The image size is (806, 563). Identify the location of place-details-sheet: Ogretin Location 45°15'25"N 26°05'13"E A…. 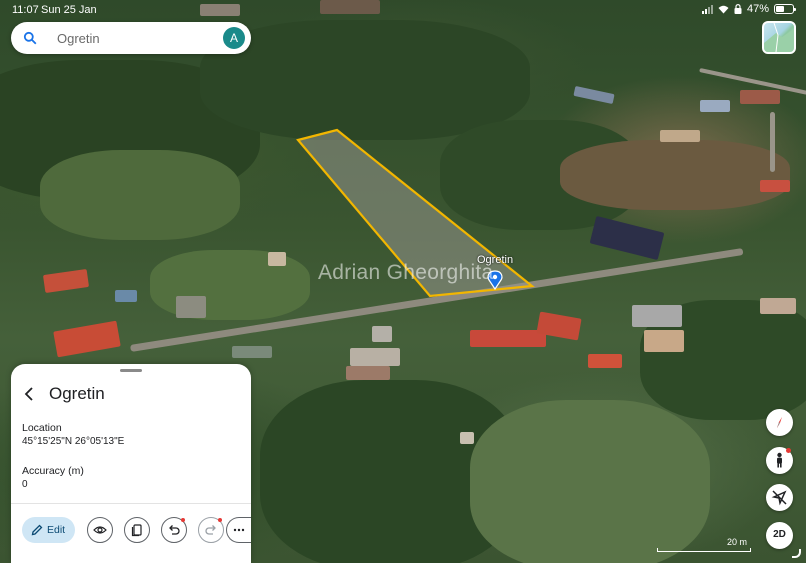
(131, 463).